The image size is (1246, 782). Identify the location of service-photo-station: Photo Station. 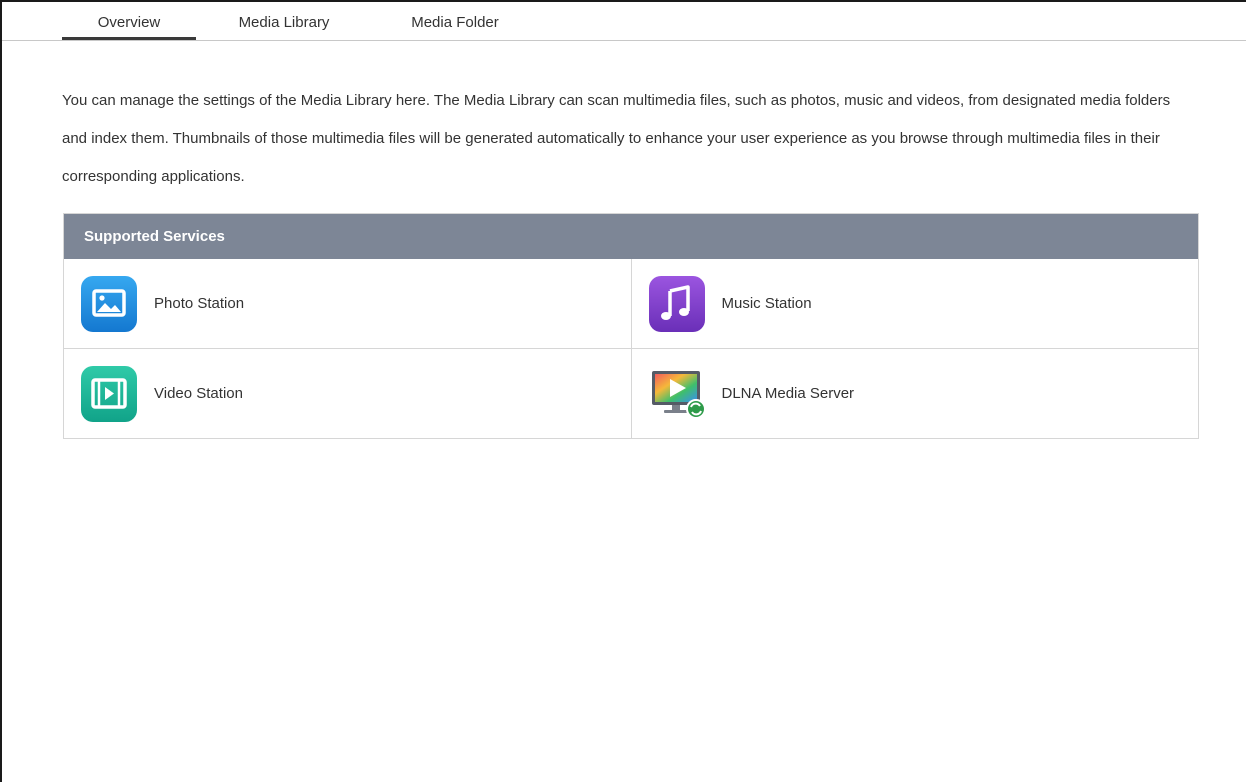
(347, 303).